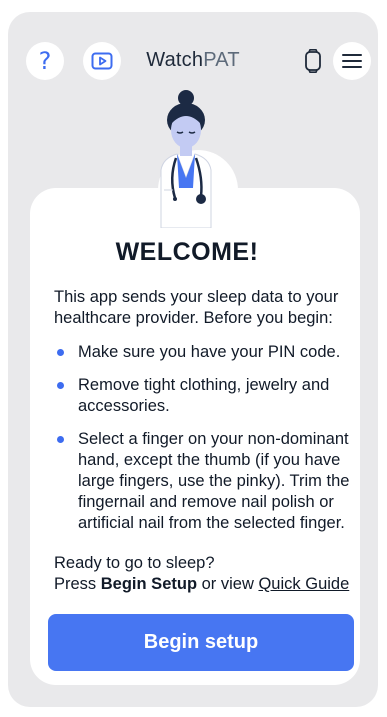  I want to click on list-item: Make sure you have your PIN code., so click(202, 352).